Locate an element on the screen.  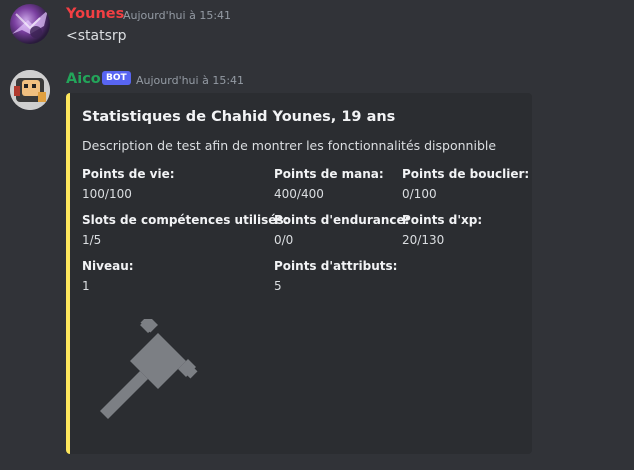
pin-icon is located at coordinates (148, 369).